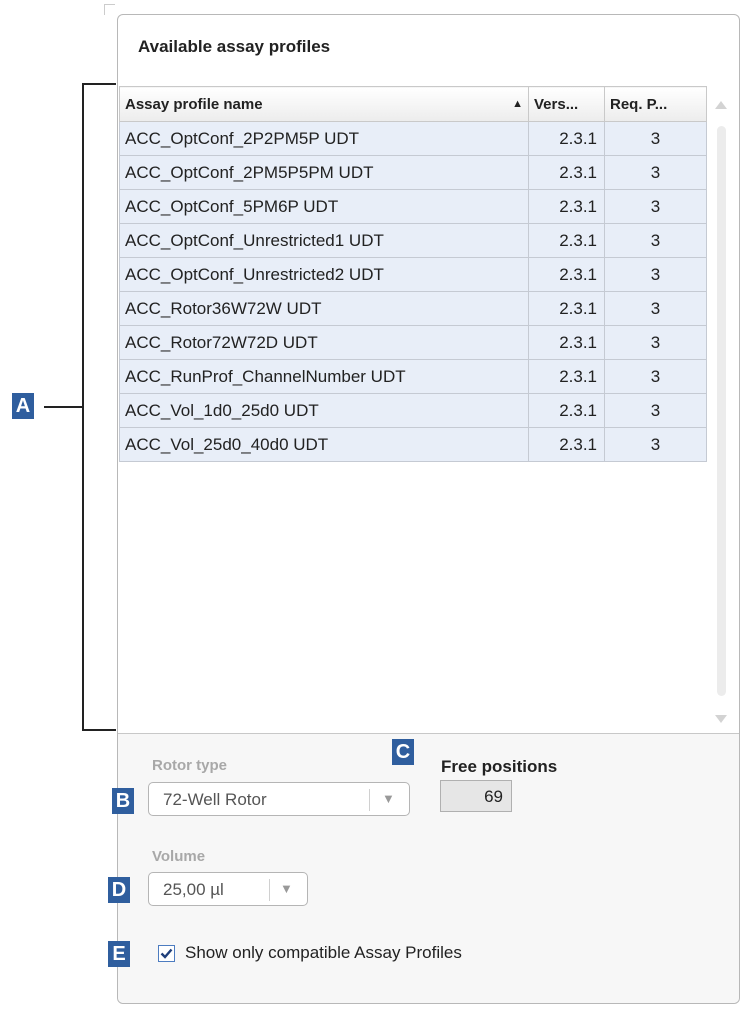 This screenshot has height=1009, width=745. What do you see at coordinates (324, 342) in the screenshot?
I see `cell-profile-name: ACC_Rotor72W72D UDT` at bounding box center [324, 342].